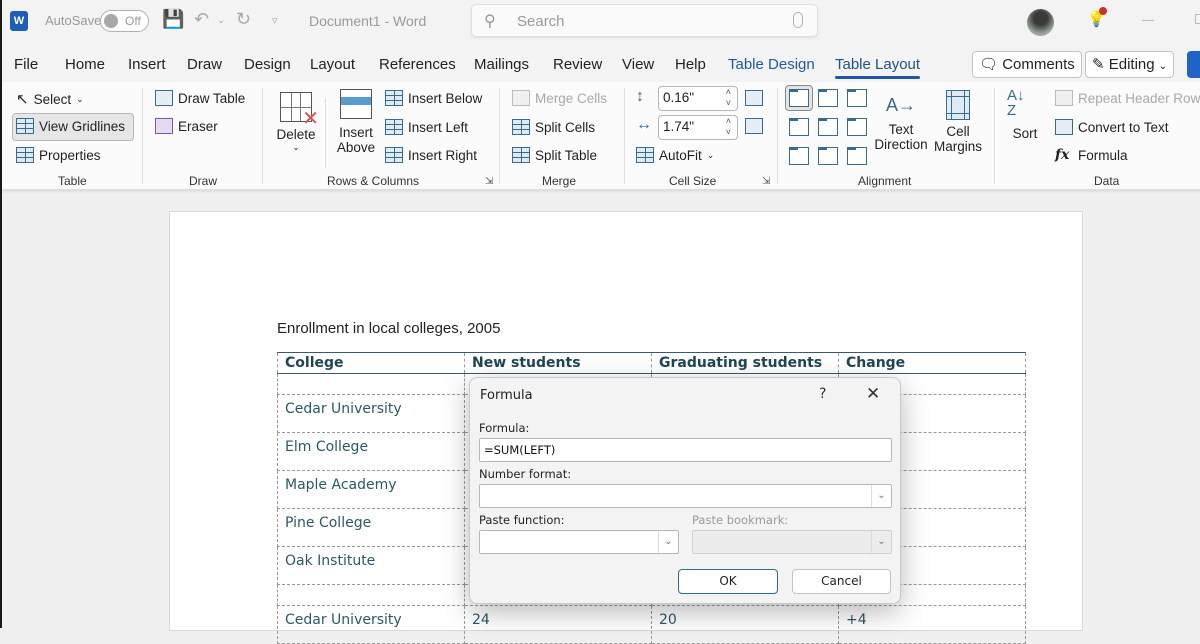  Describe the element at coordinates (371, 527) in the screenshot. I see `table-cell: Pine College` at that location.